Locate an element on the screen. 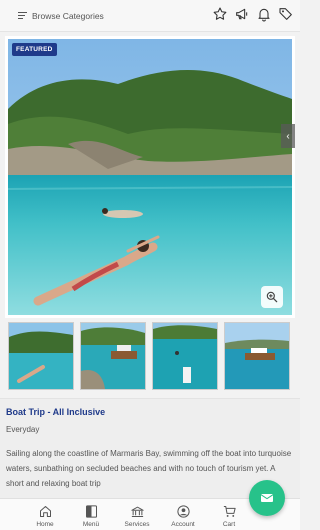 This screenshot has height=530, width=320. message-fab is located at coordinates (267, 498).